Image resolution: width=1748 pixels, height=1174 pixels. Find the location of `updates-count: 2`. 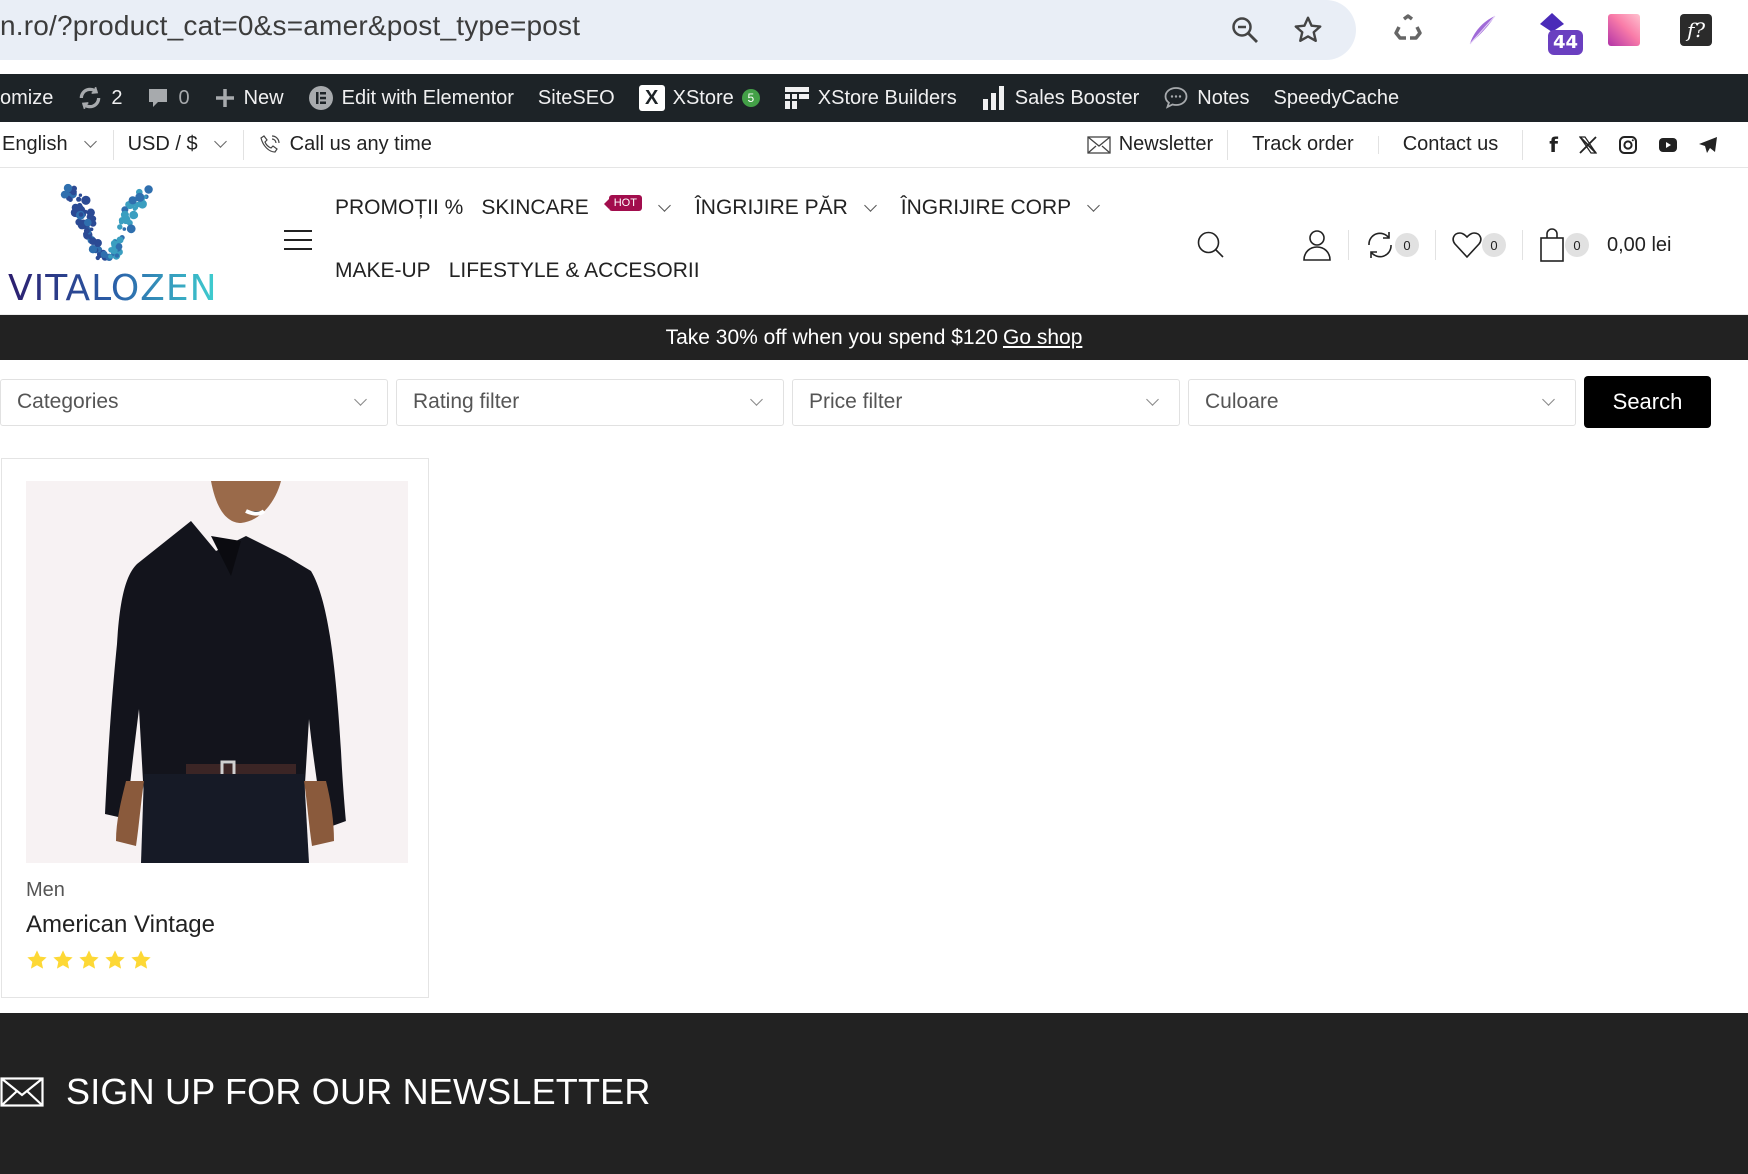

updates-count: 2 is located at coordinates (117, 97).